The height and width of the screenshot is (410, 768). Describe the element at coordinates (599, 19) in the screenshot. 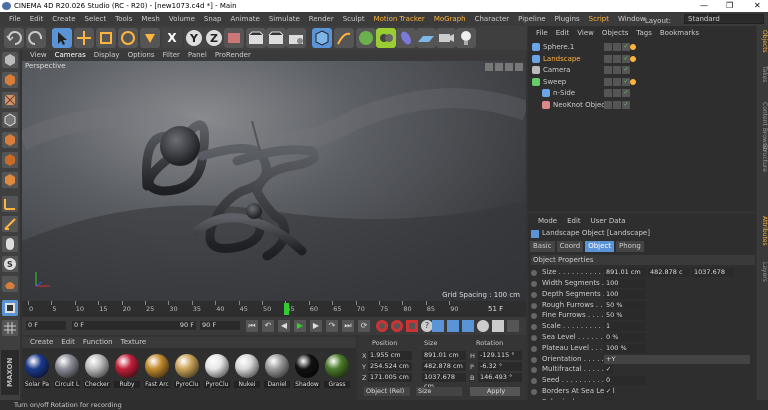

I see `menu-script: Script` at that location.